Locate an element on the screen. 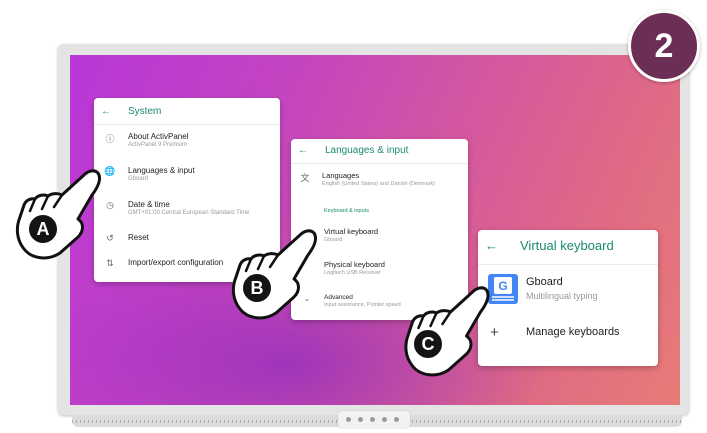 This screenshot has height=433, width=707. sidebar-item-reset: ↺ Reset is located at coordinates (125, 238).